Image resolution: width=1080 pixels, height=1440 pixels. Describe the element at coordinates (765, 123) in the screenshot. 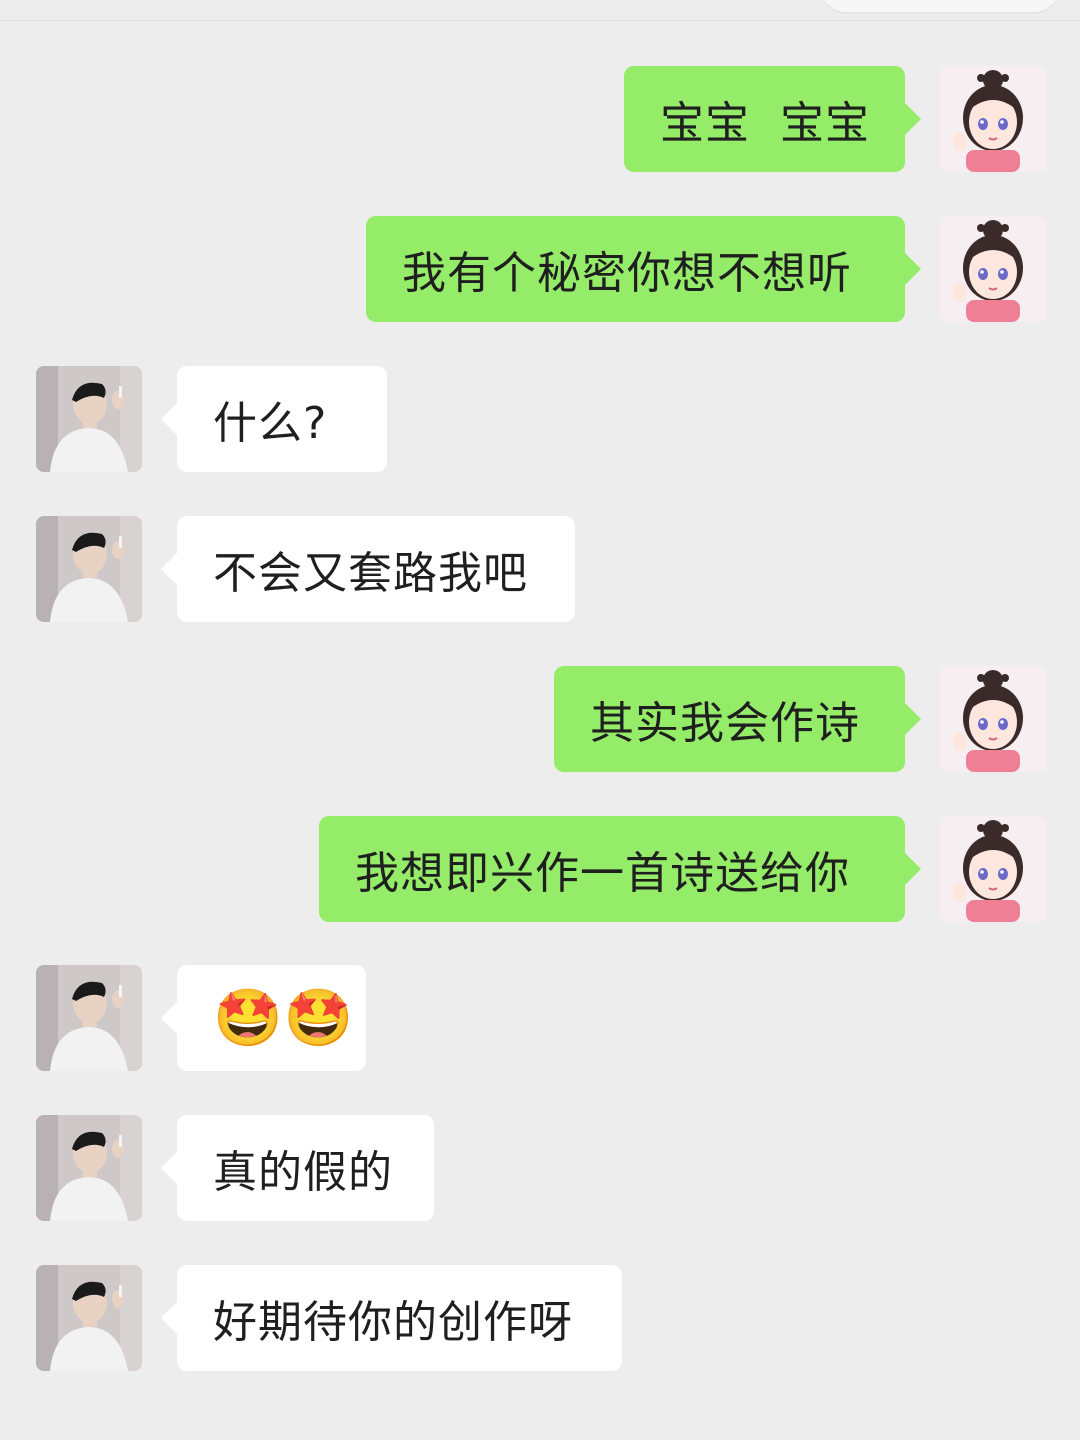

I see `message-text: 宝宝 宝宝` at that location.